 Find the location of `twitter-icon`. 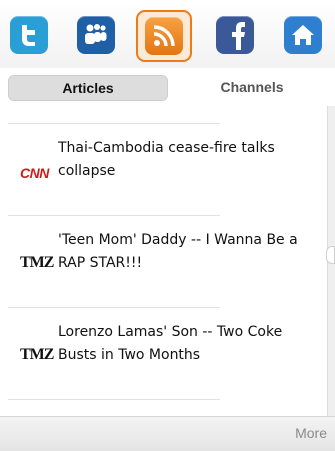

twitter-icon is located at coordinates (29, 35).